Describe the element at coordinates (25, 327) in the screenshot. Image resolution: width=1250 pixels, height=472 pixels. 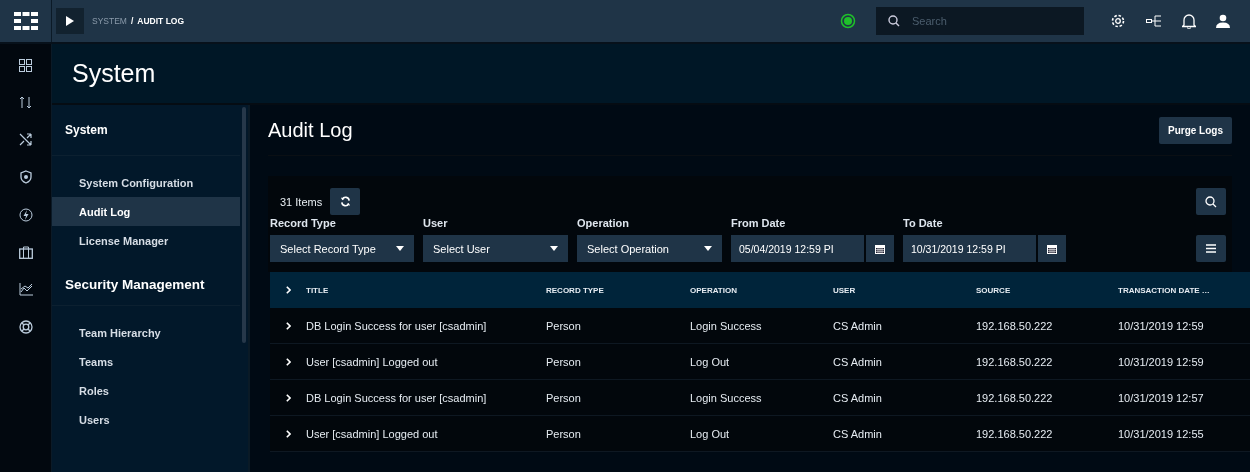
I see `lifebuoy-icon` at that location.